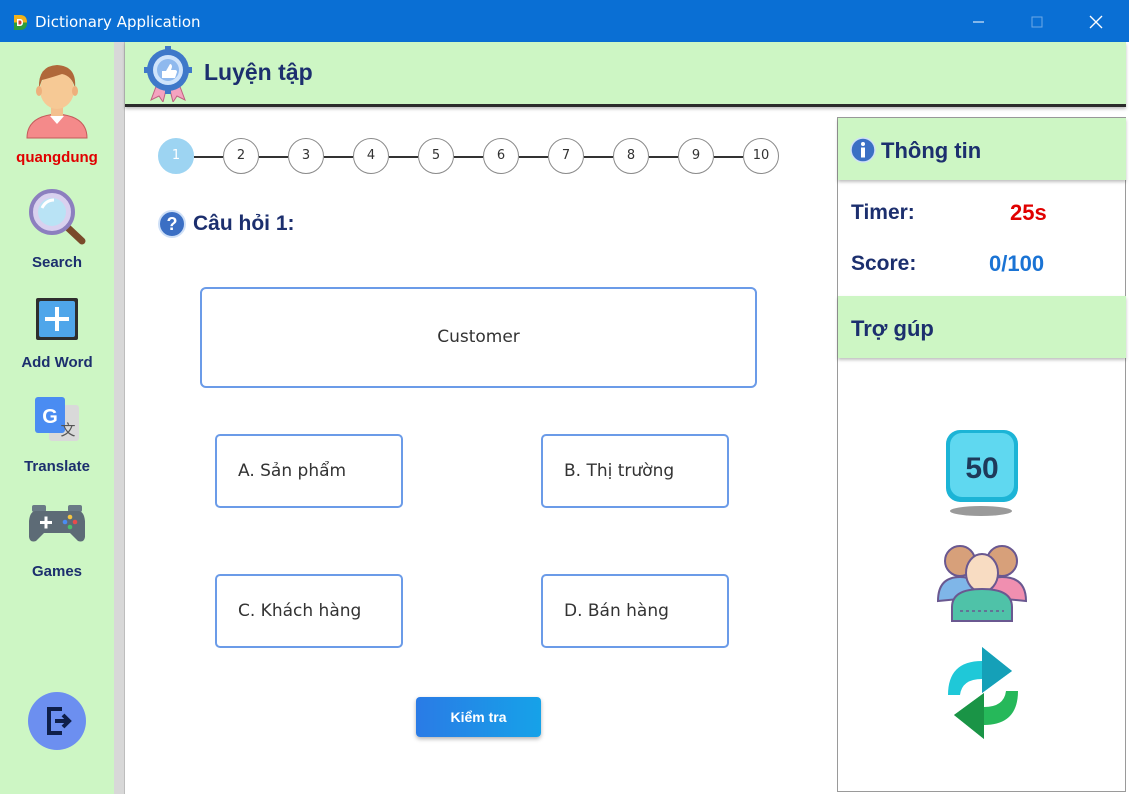 This screenshot has width=1129, height=794. What do you see at coordinates (57, 571) in the screenshot?
I see `sidebar-item-games-label: Games` at bounding box center [57, 571].